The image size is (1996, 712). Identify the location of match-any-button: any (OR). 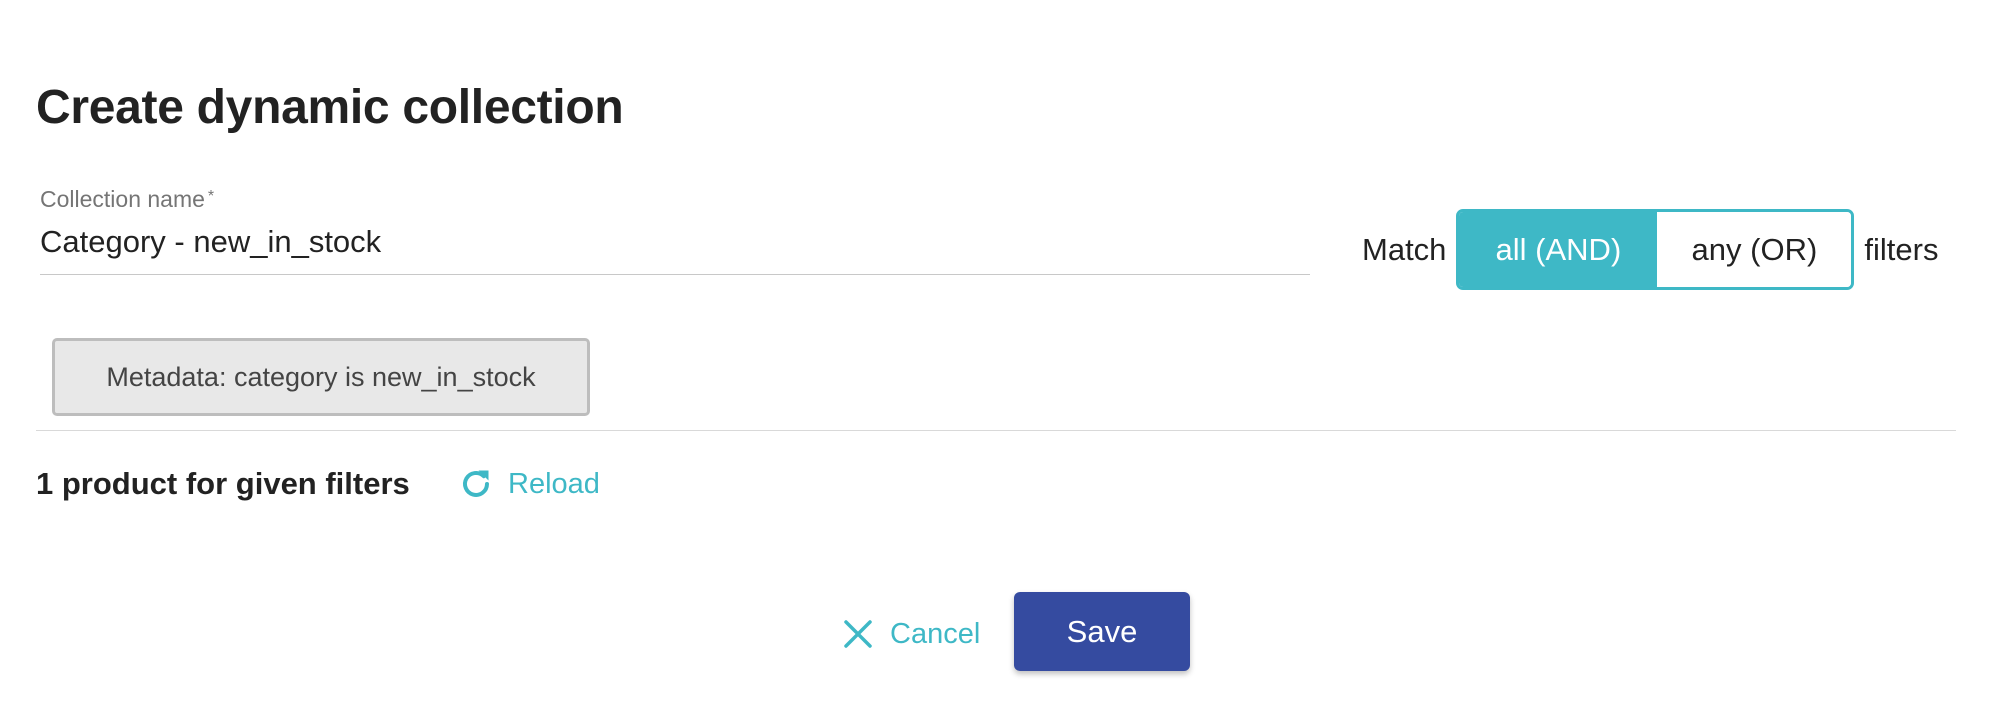
(1754, 249).